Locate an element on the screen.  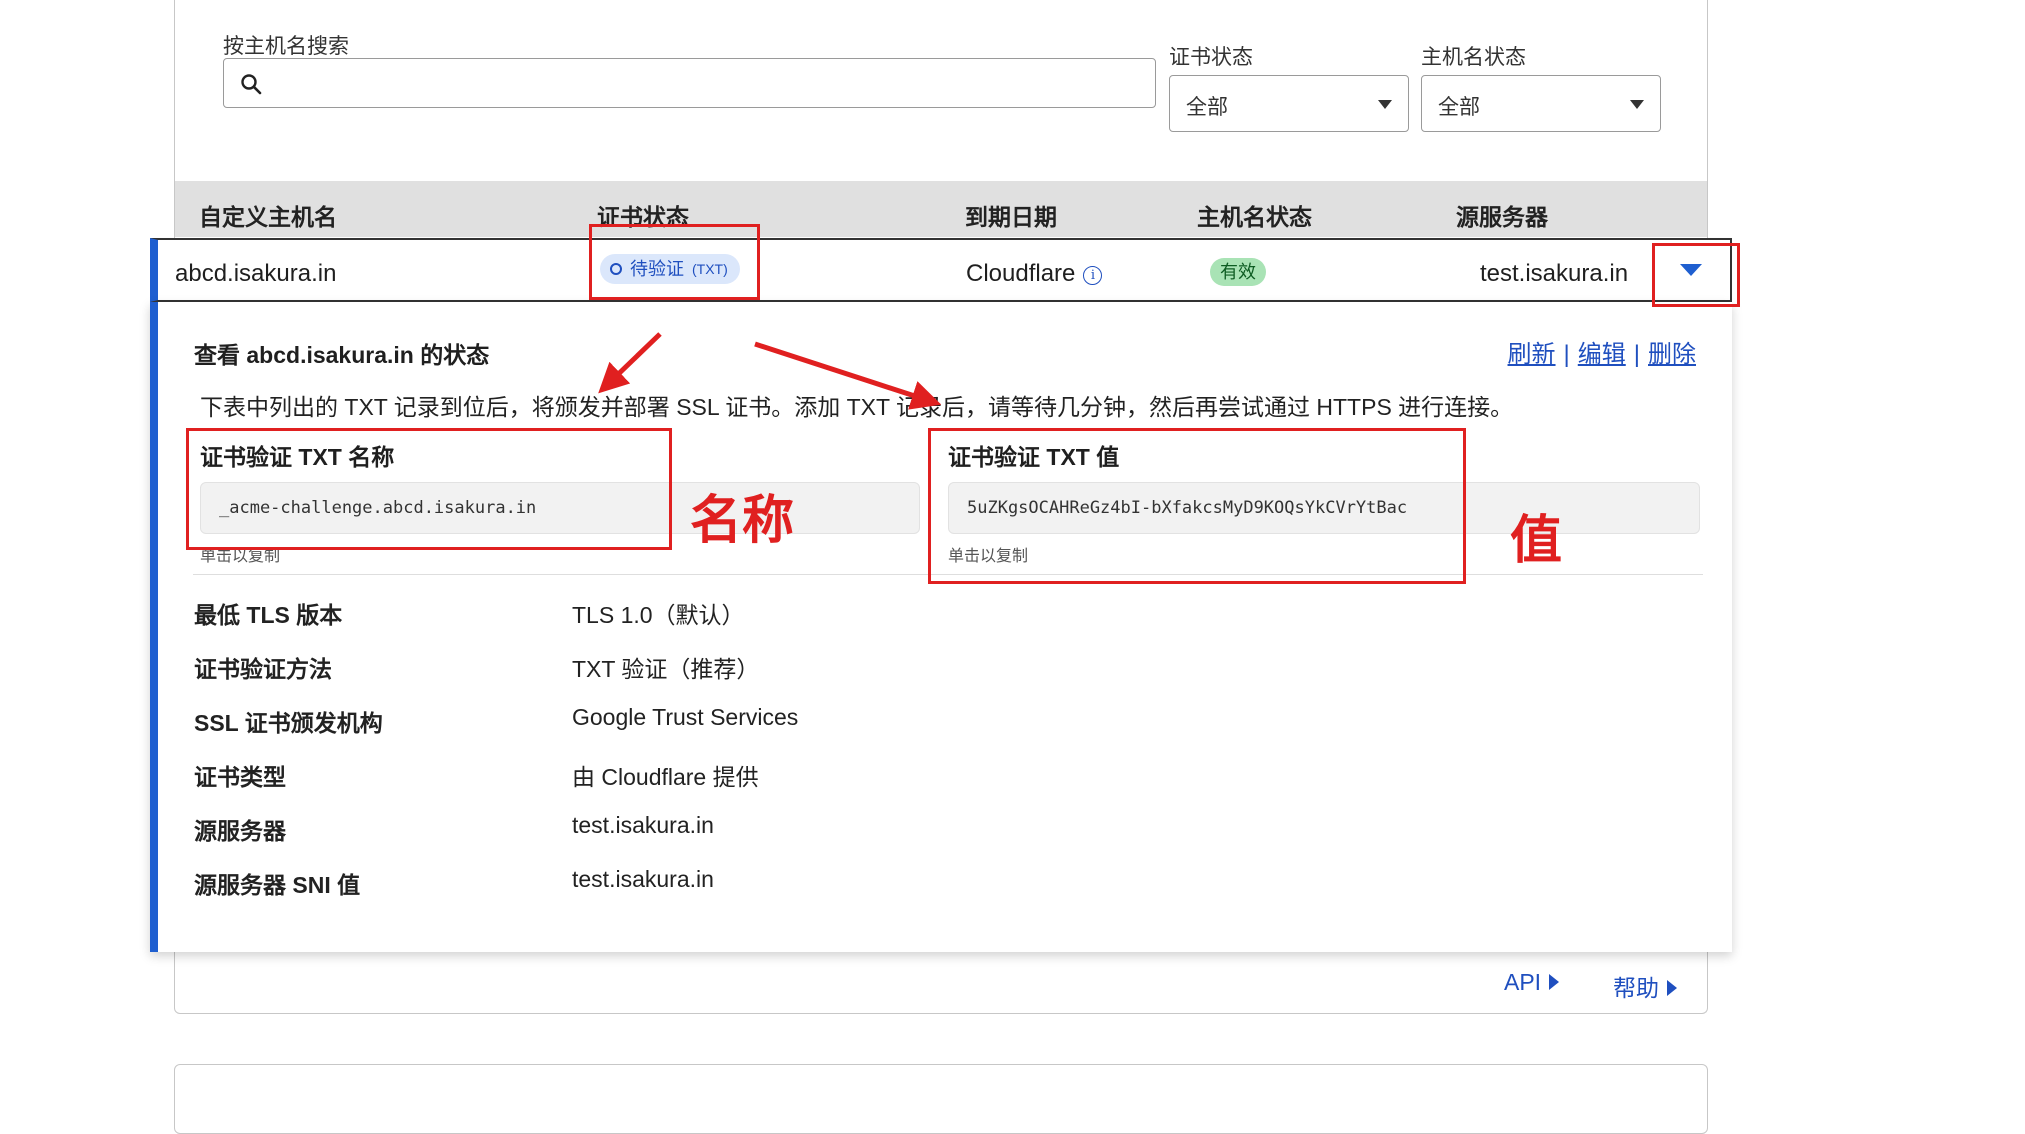
arrow-to-name is located at coordinates (630, 363).